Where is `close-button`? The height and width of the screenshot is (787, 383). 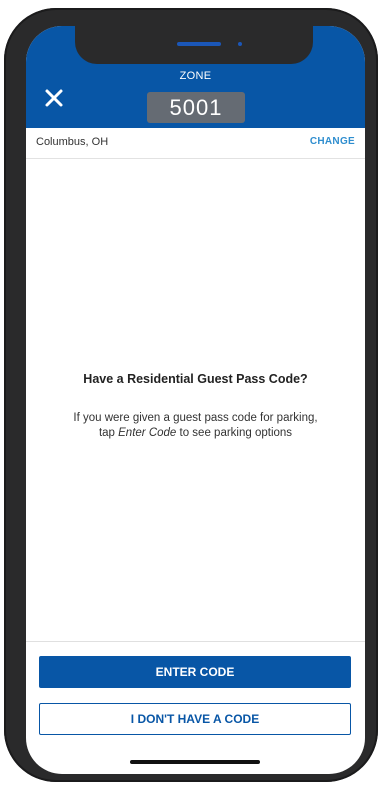
close-button is located at coordinates (54, 98).